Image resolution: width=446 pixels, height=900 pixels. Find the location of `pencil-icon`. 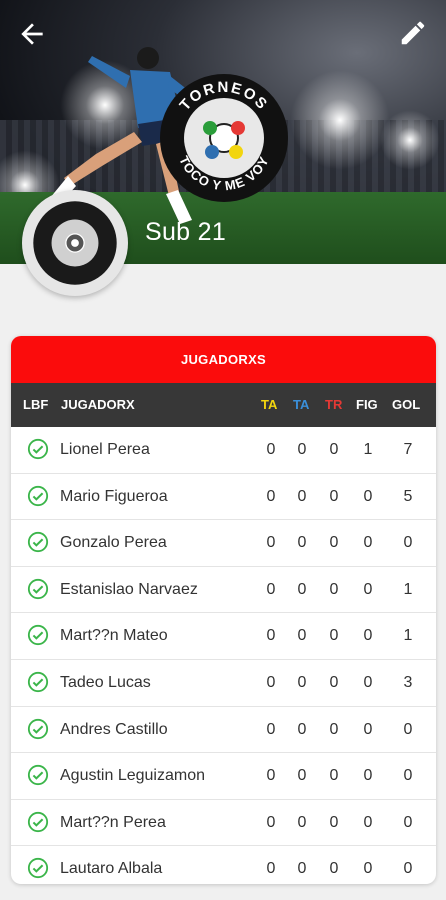

pencil-icon is located at coordinates (413, 33).